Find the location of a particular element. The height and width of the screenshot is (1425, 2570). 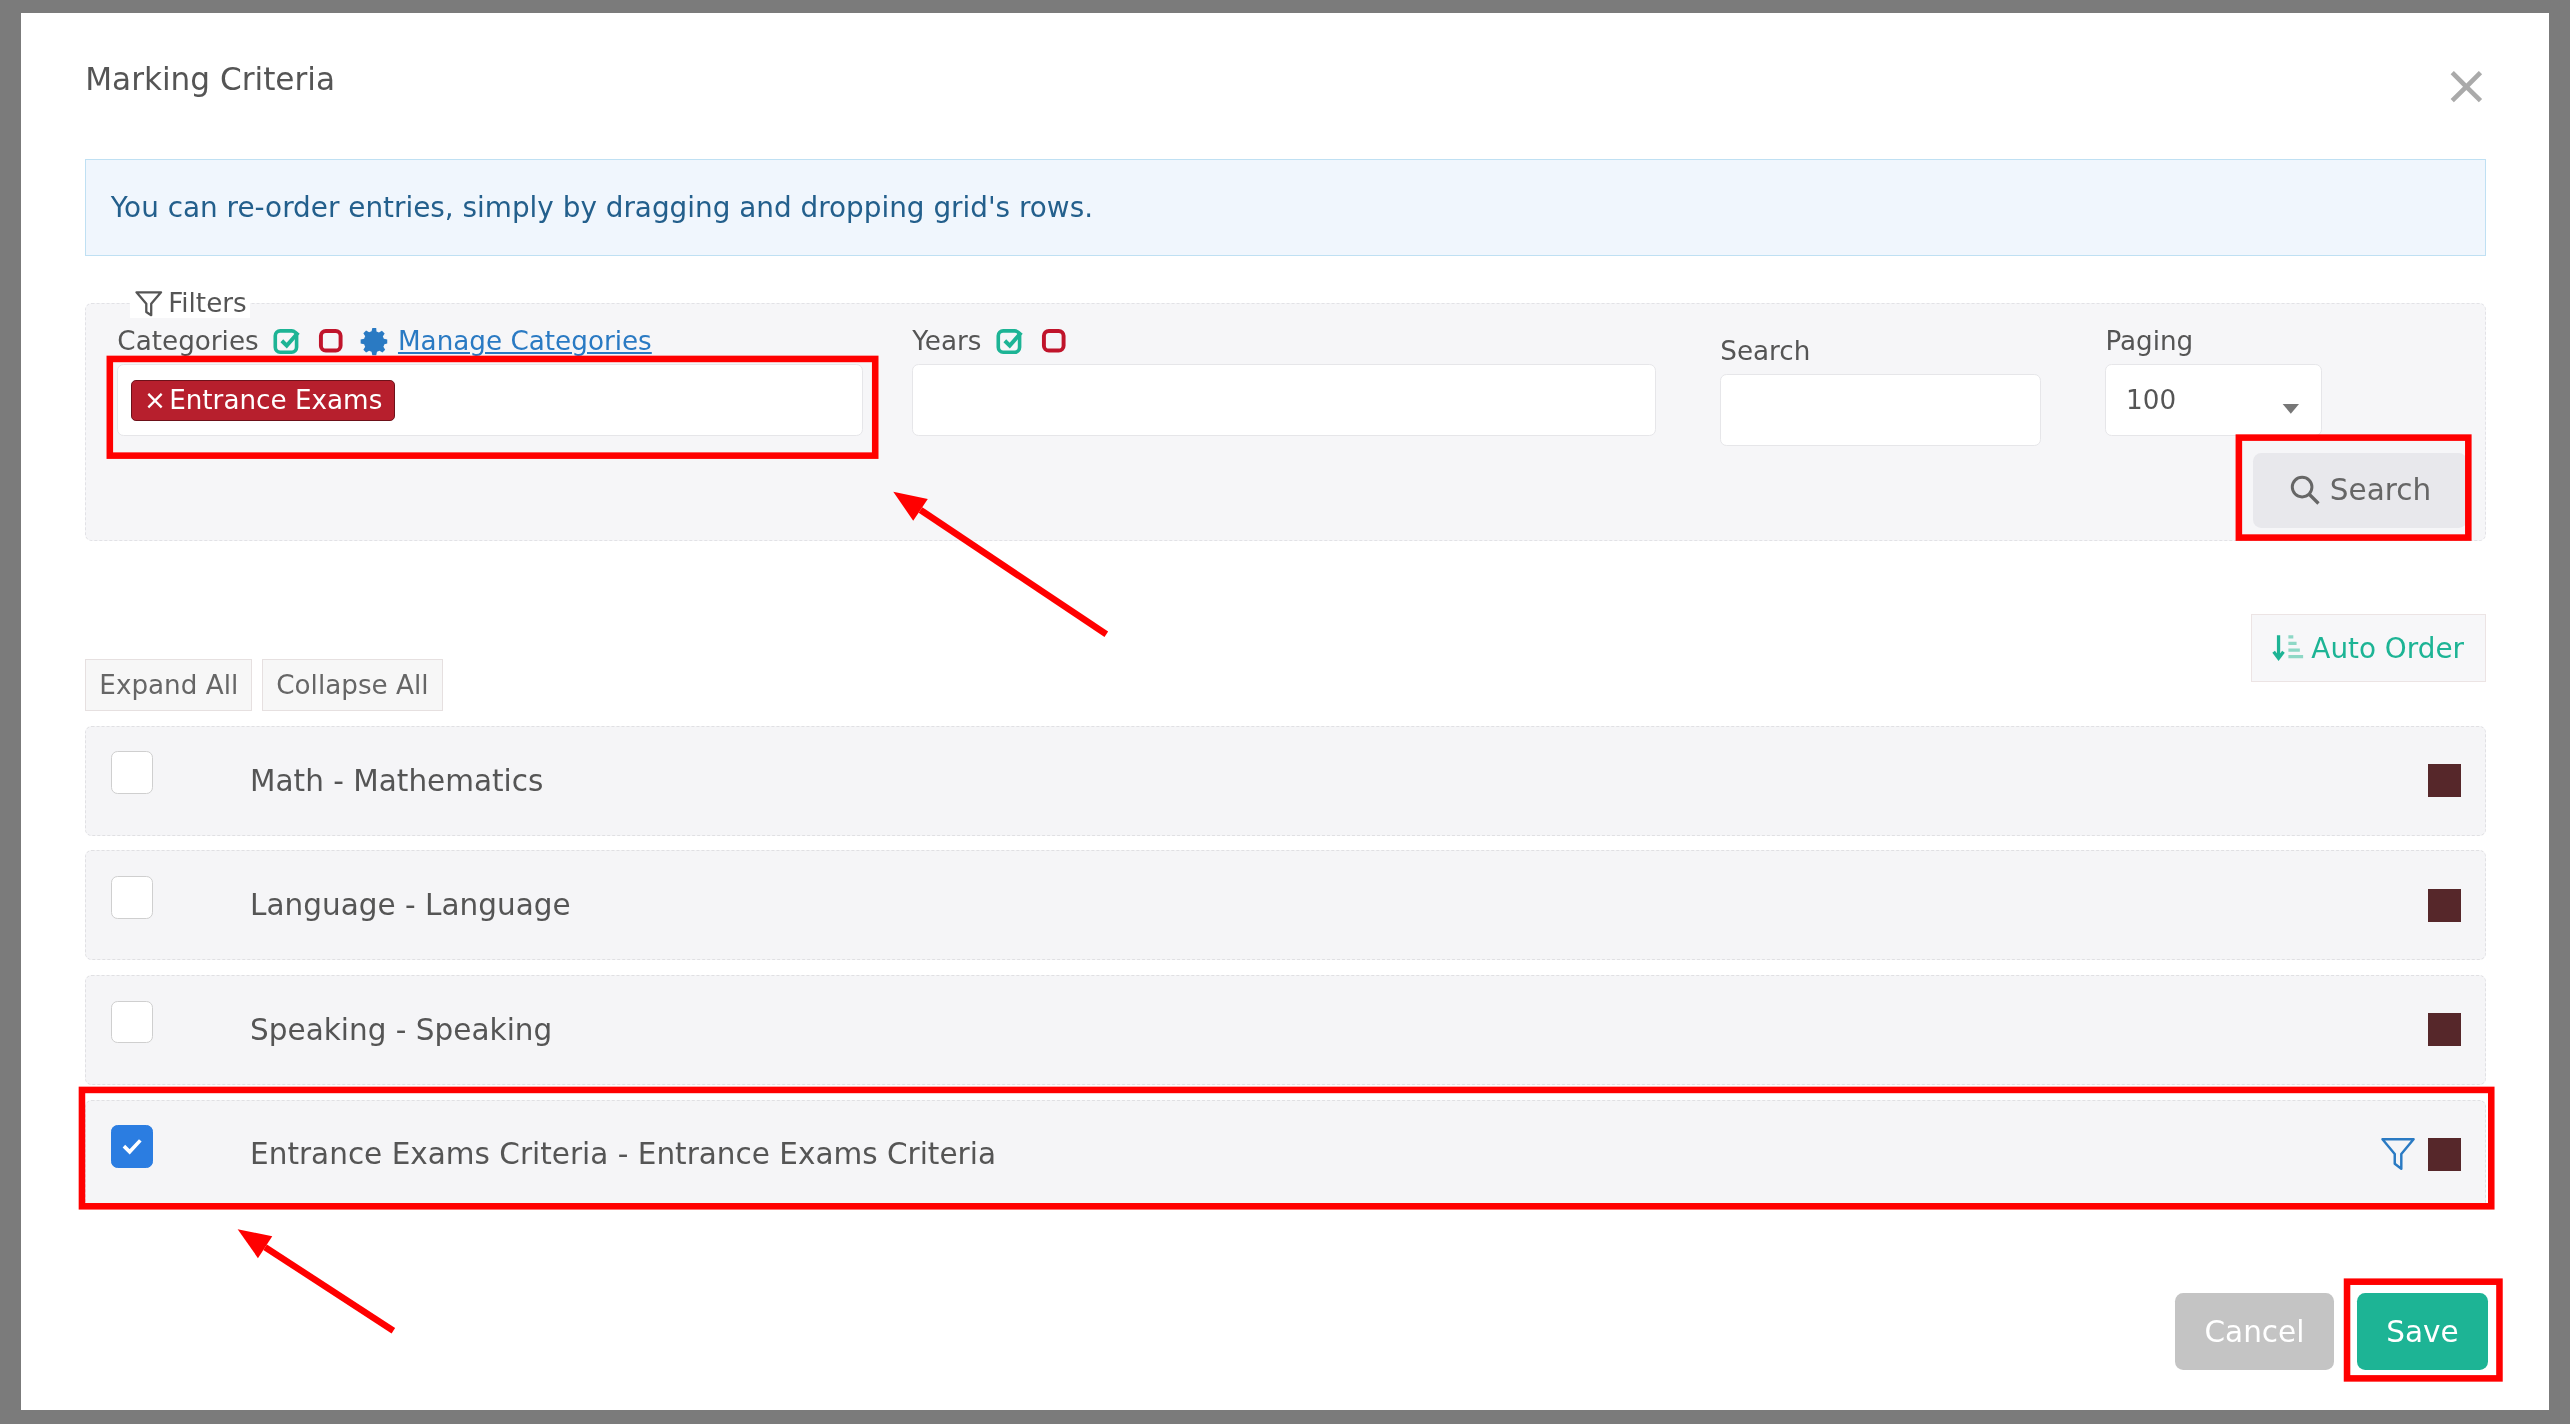

tag-label: Entrance Exams is located at coordinates (276, 400).